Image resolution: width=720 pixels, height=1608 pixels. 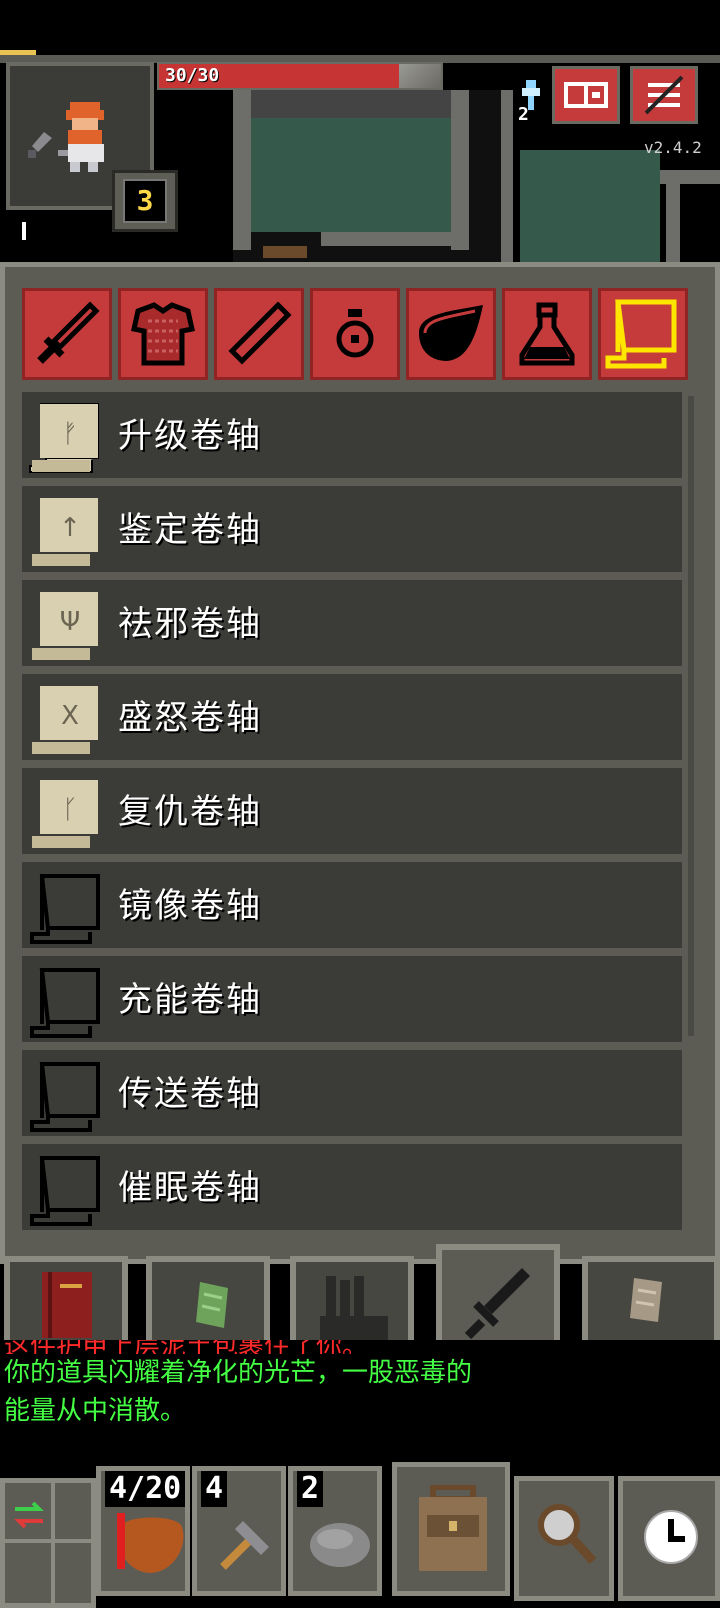 I want to click on sword-icon, so click(x=497, y=1304).